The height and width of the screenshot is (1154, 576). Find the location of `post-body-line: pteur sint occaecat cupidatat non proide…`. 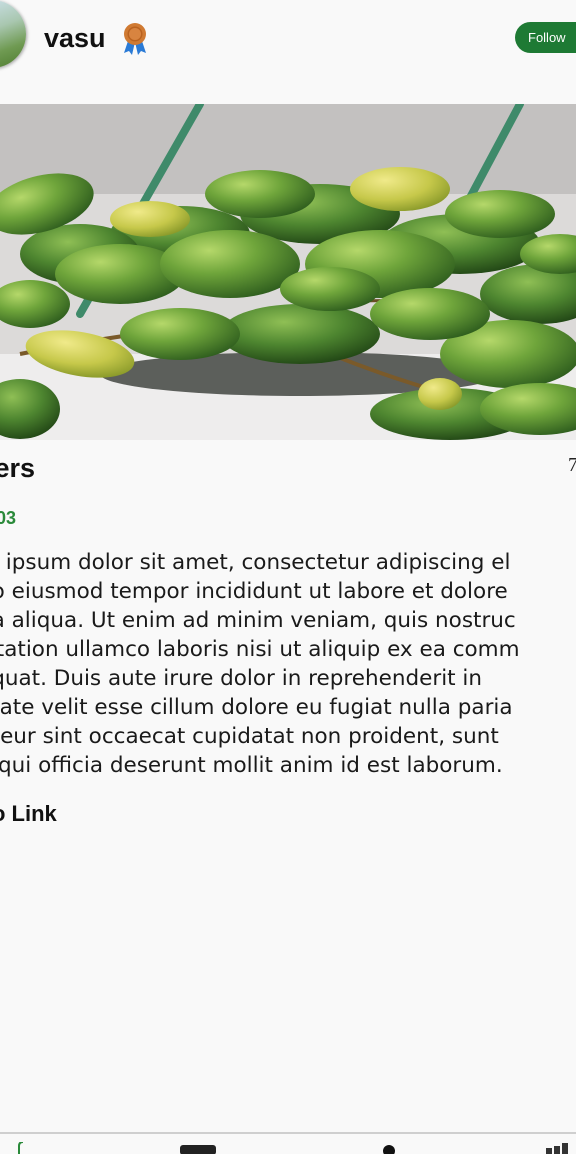

post-body-line: pteur sint occaecat cupidatat non proide… is located at coordinates (249, 736).